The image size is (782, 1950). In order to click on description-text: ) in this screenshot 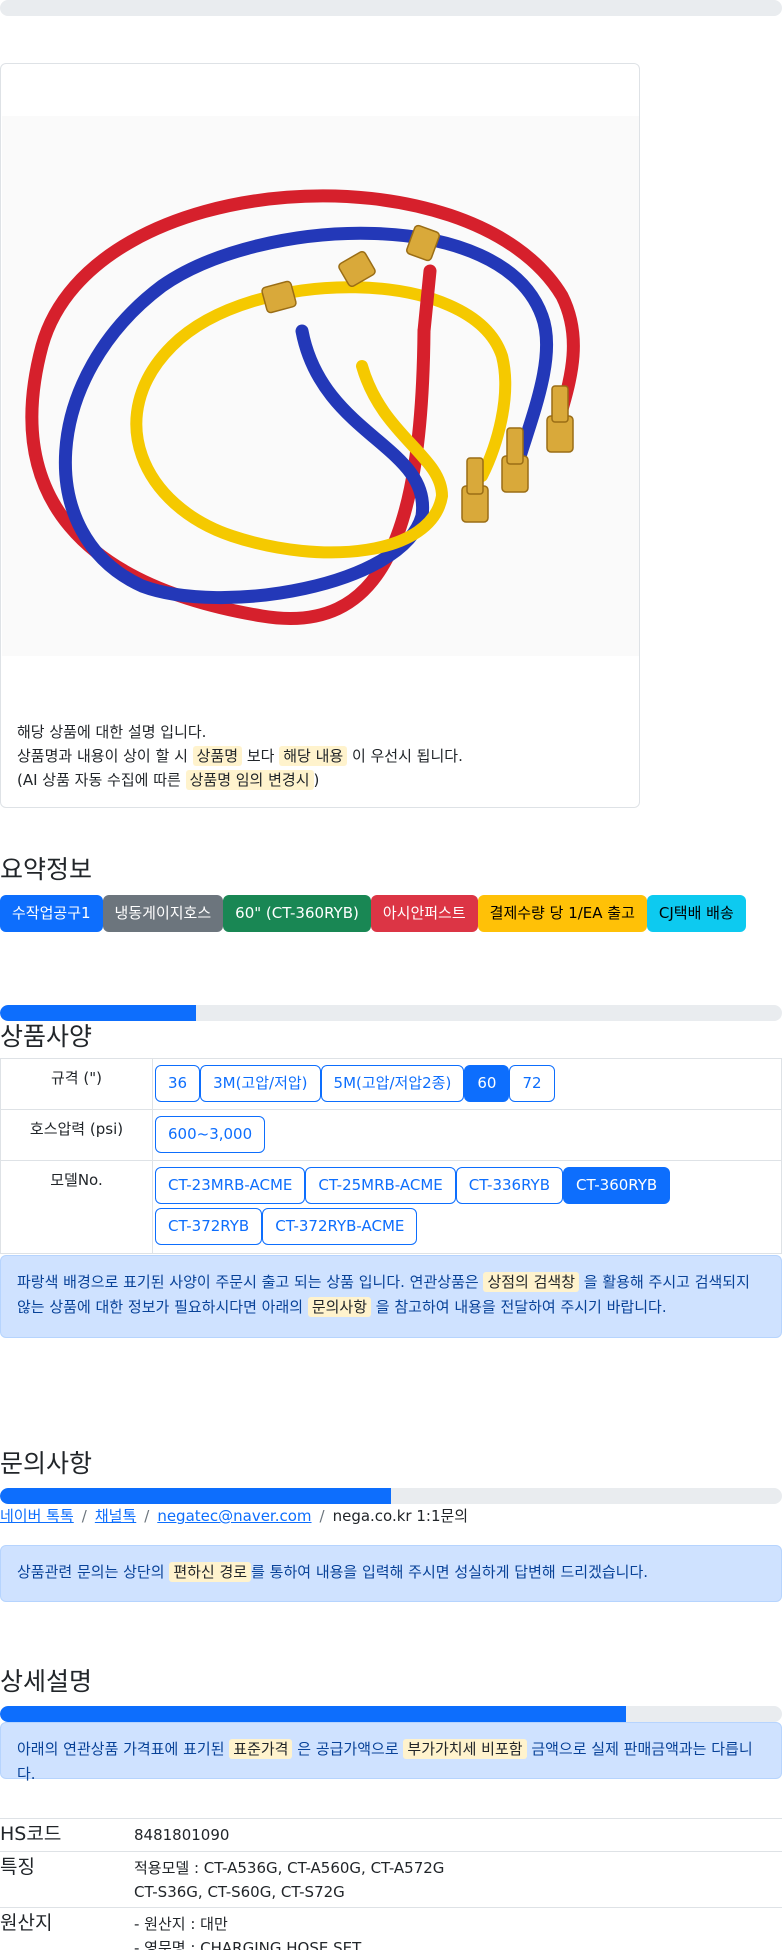, I will do `click(316, 780)`.